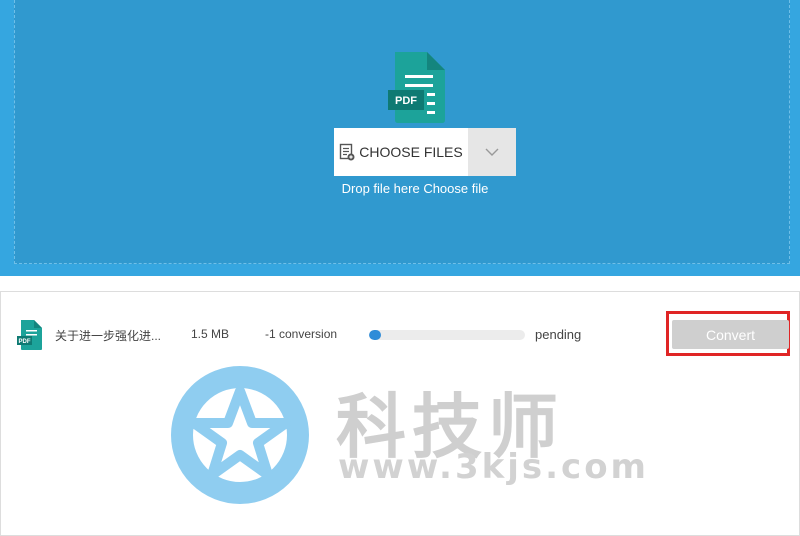 The image size is (800, 536). What do you see at coordinates (493, 467) in the screenshot?
I see `watermark-url: www.3kjs.com` at bounding box center [493, 467].